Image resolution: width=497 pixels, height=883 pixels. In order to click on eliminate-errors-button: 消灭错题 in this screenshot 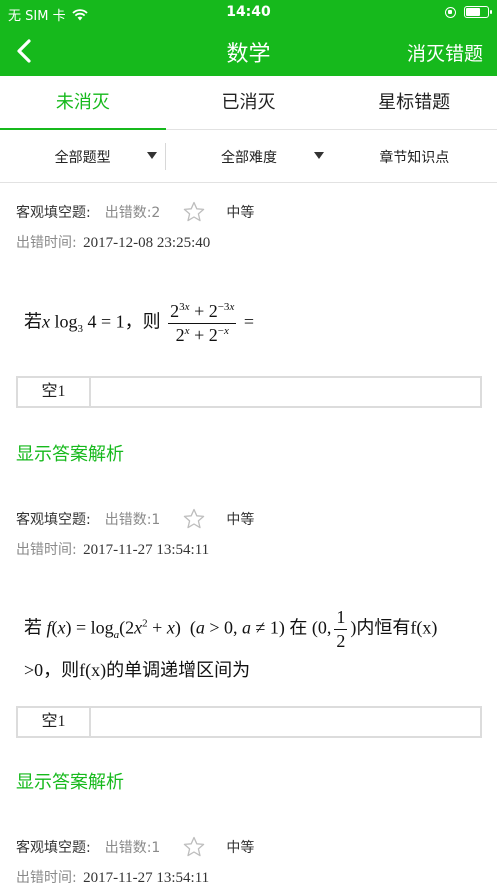, I will do `click(445, 52)`.